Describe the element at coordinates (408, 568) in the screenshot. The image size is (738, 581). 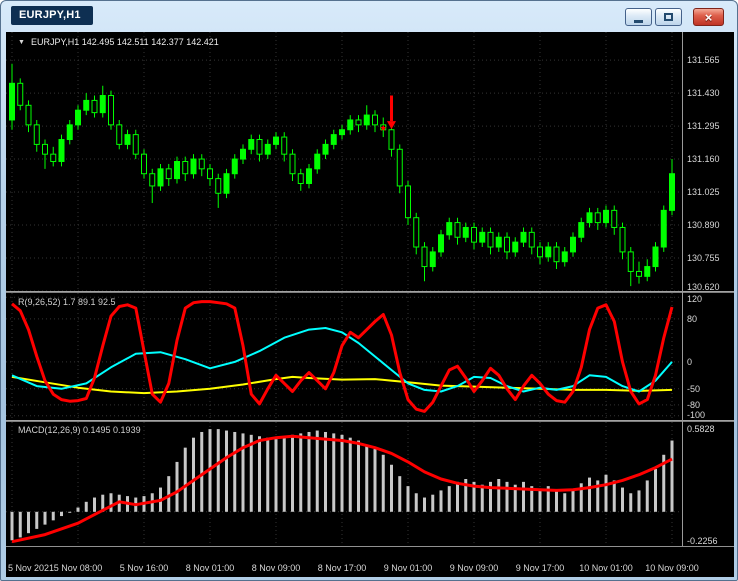
I see `time-label: 9 Nov 01:00` at that location.